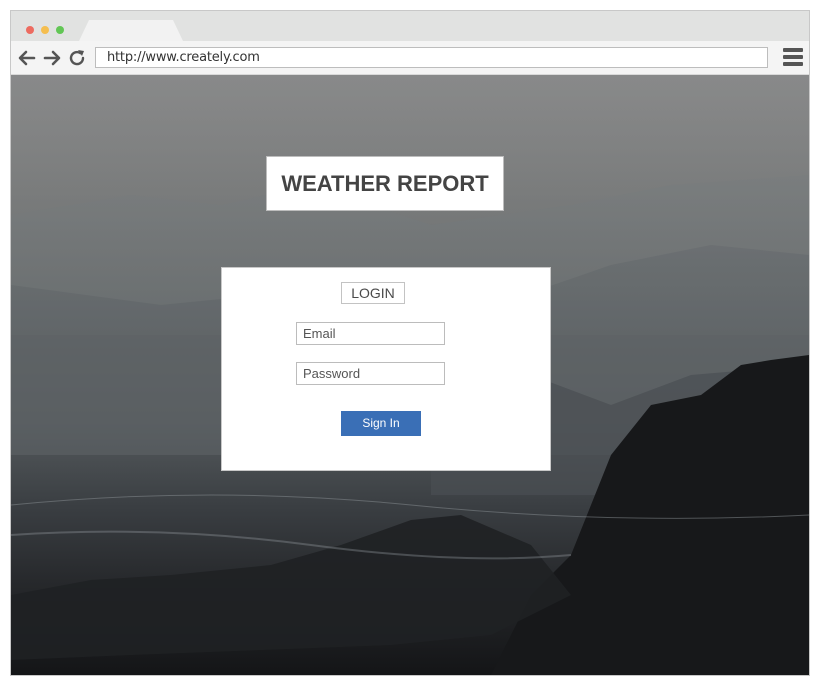  What do you see at coordinates (52, 58) in the screenshot?
I see `forward-arrow-icon` at bounding box center [52, 58].